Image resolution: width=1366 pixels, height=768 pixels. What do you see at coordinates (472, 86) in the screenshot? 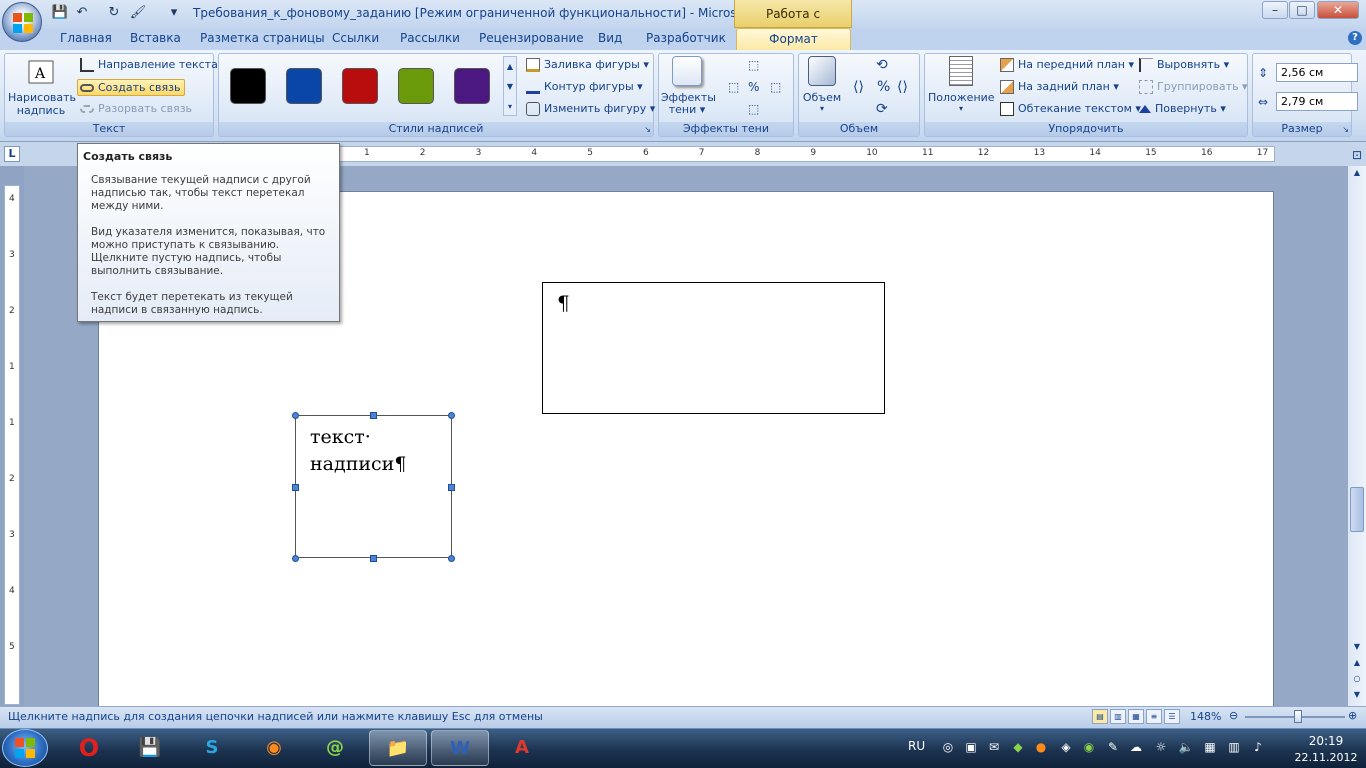
I see `style-swatch-purple` at bounding box center [472, 86].